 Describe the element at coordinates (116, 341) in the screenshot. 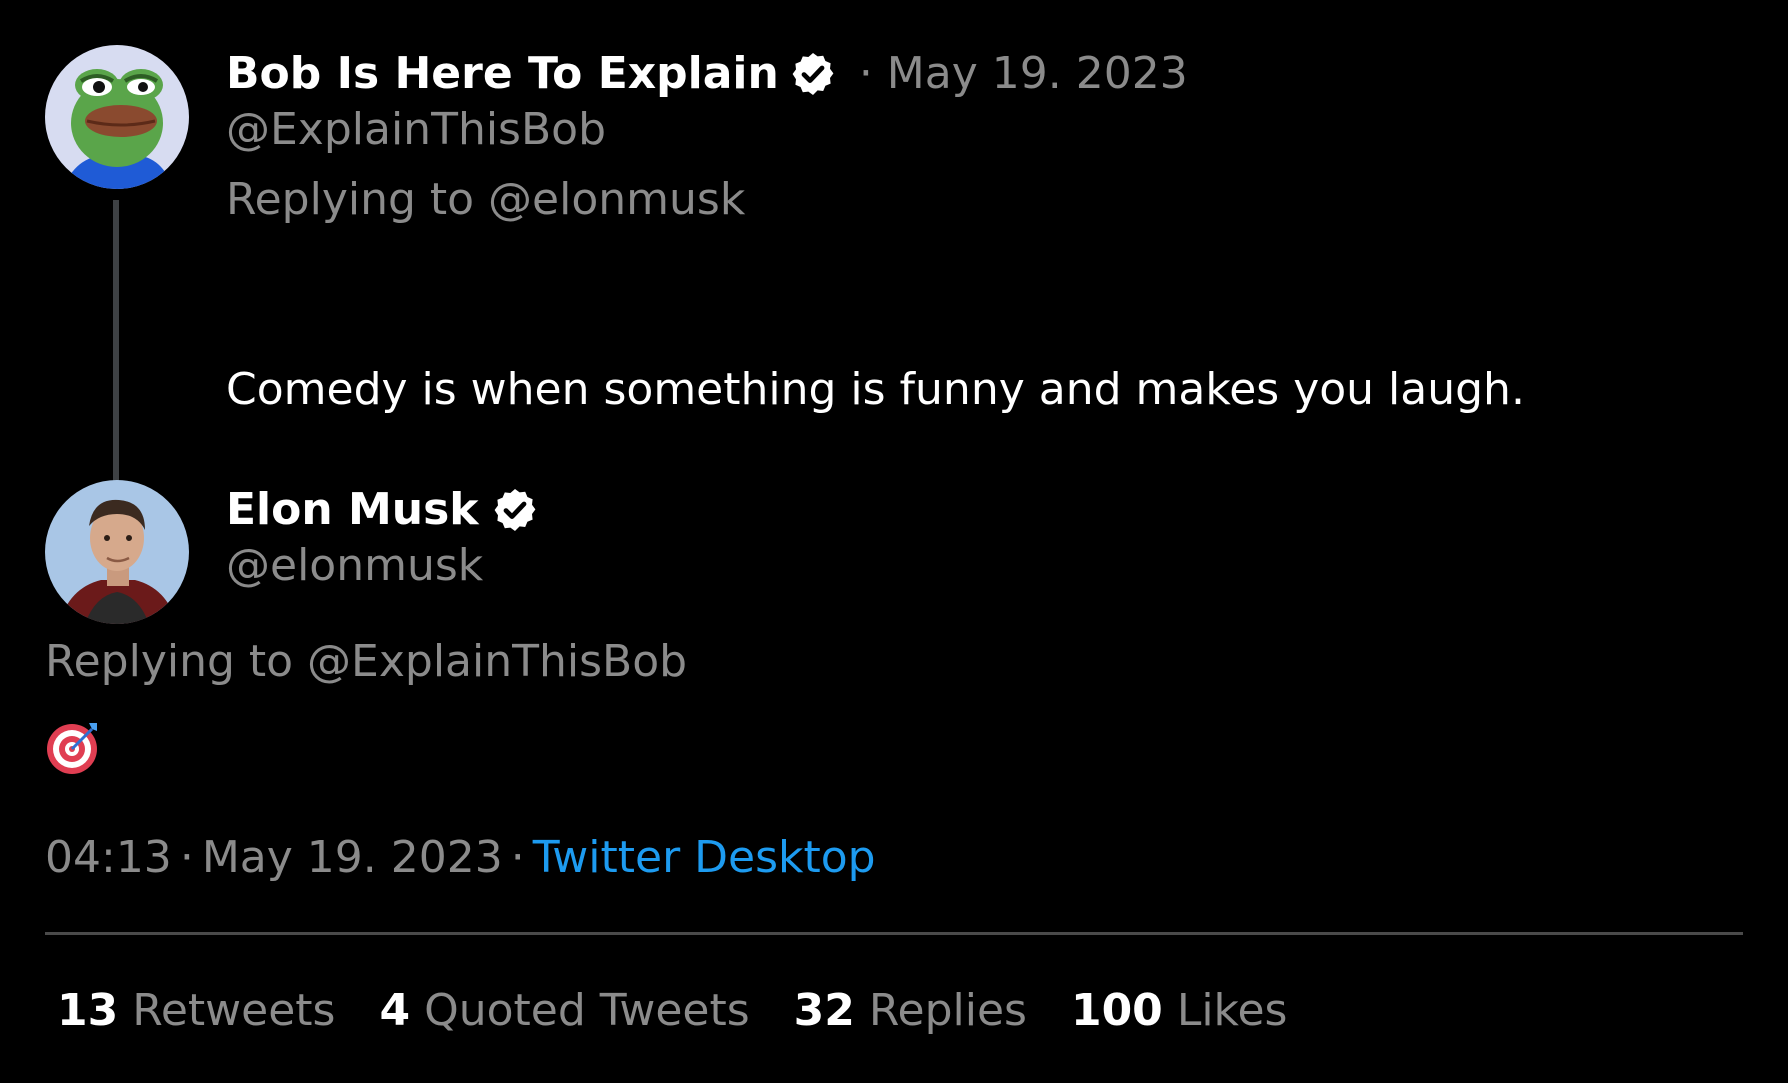

I see `thread-connector-line` at that location.